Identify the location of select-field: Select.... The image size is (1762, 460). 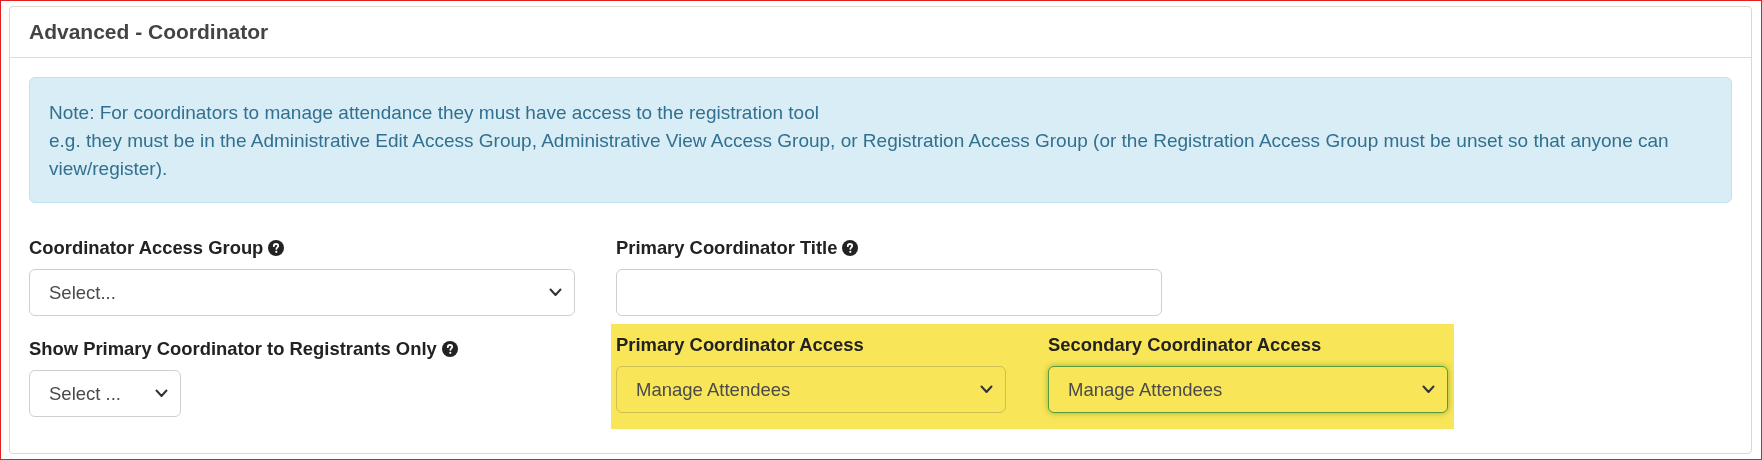
(302, 292).